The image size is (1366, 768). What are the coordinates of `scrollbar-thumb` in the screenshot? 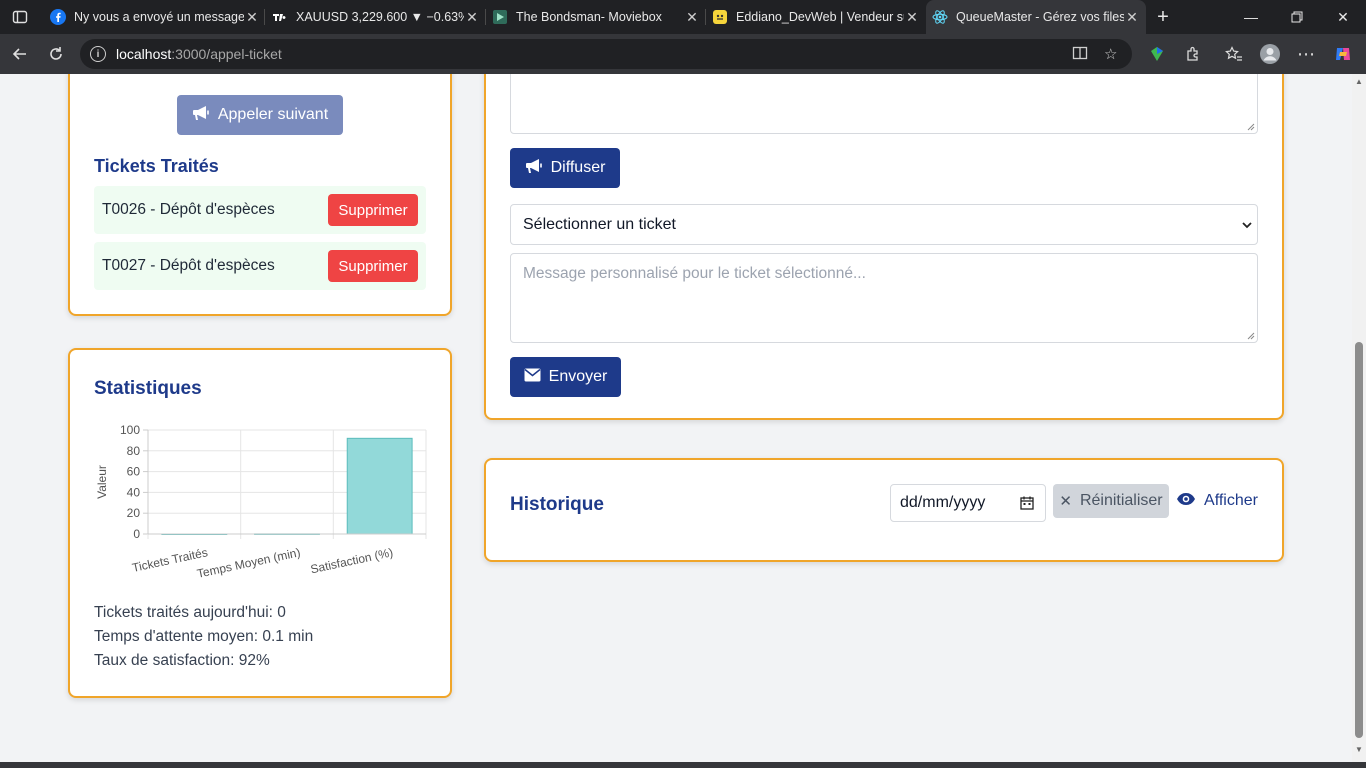 It's located at (1359, 540).